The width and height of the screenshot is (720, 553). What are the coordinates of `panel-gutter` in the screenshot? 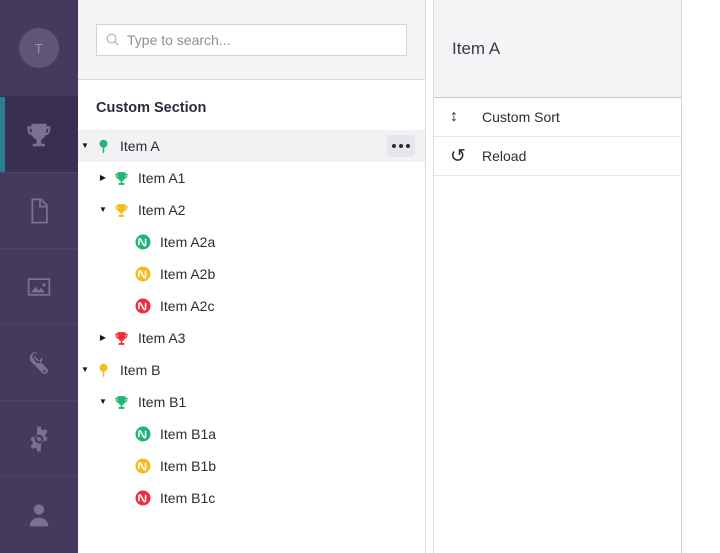 It's located at (430, 276).